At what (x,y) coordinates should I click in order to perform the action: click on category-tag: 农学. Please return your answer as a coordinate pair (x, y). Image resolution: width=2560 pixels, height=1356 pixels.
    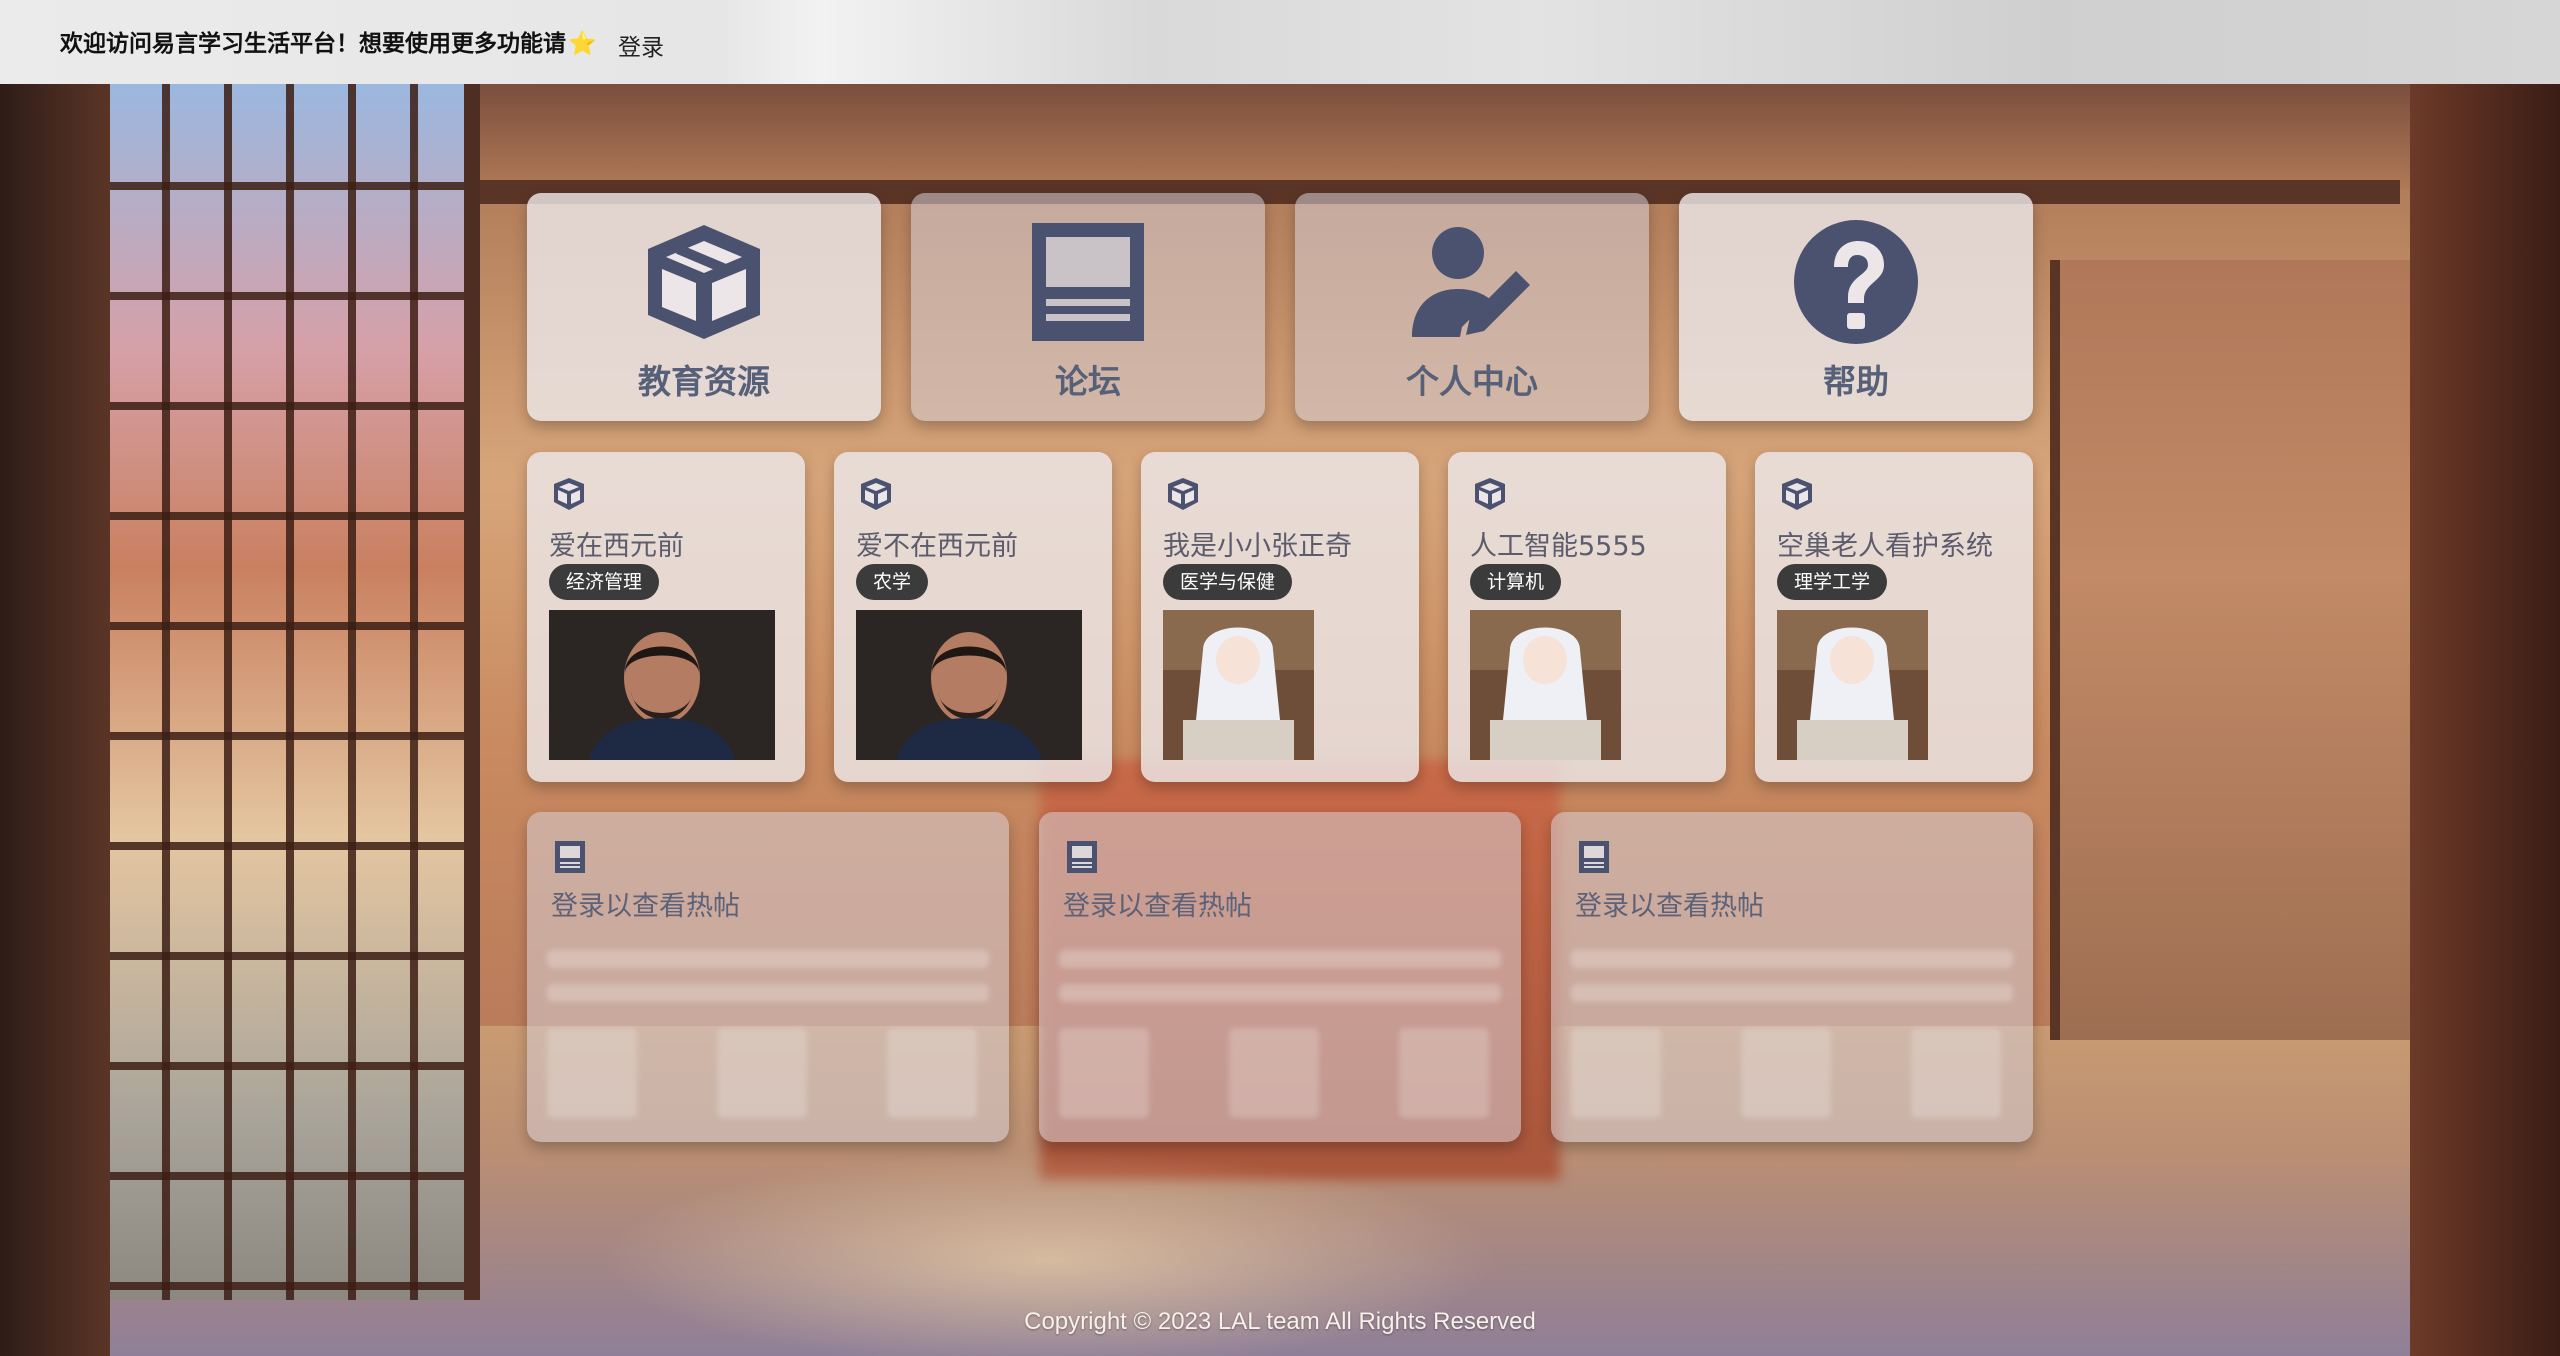
    Looking at the image, I should click on (892, 582).